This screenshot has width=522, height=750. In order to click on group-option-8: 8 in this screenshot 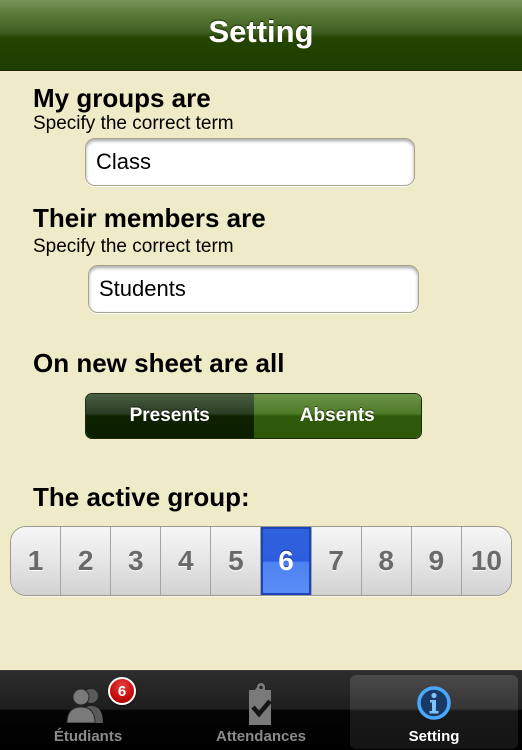, I will do `click(386, 561)`.